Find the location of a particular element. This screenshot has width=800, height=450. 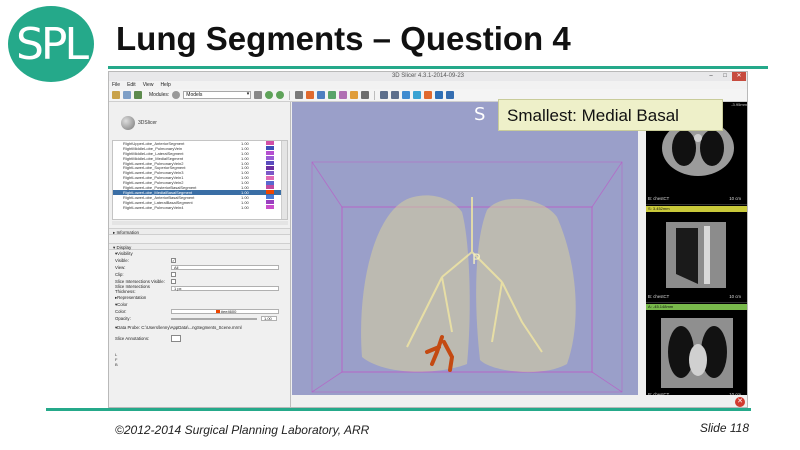

visible-row: Visible: ✓ is located at coordinates (199, 260).